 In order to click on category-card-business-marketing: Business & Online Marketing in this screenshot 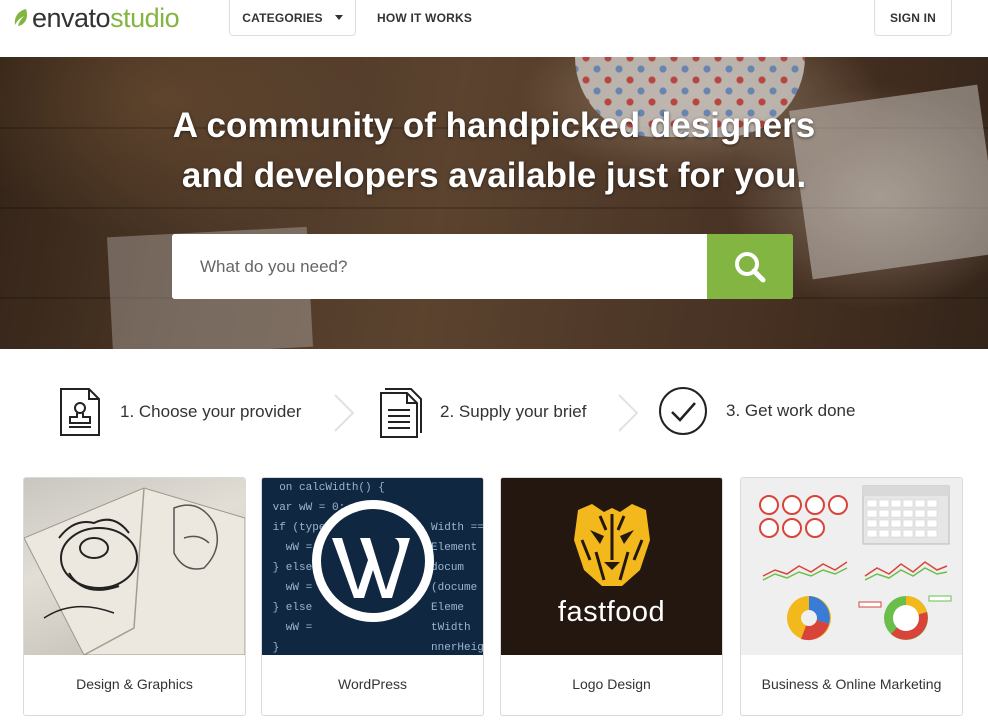, I will do `click(851, 596)`.